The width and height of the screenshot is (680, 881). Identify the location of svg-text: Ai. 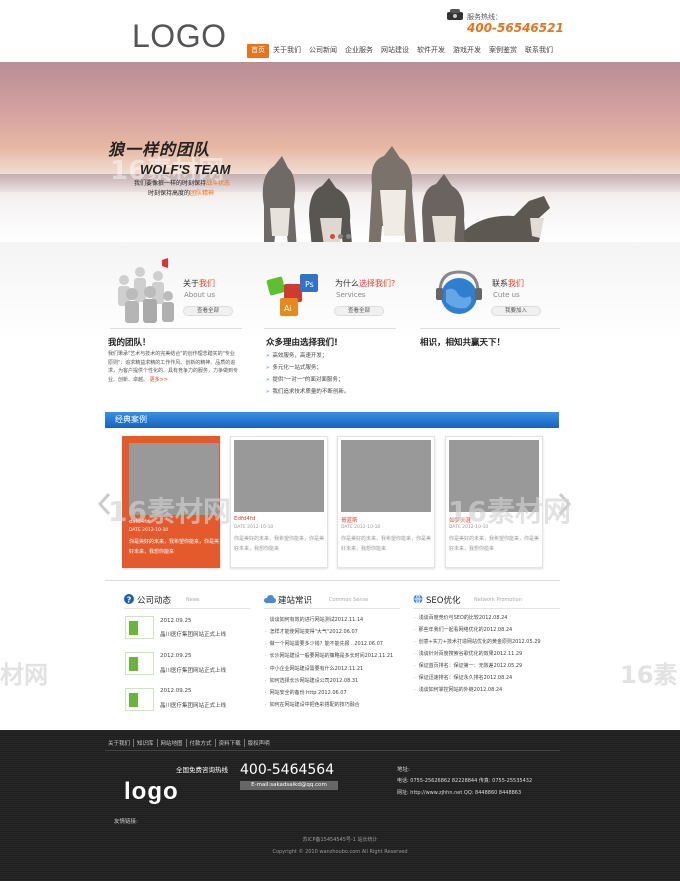
(288, 308).